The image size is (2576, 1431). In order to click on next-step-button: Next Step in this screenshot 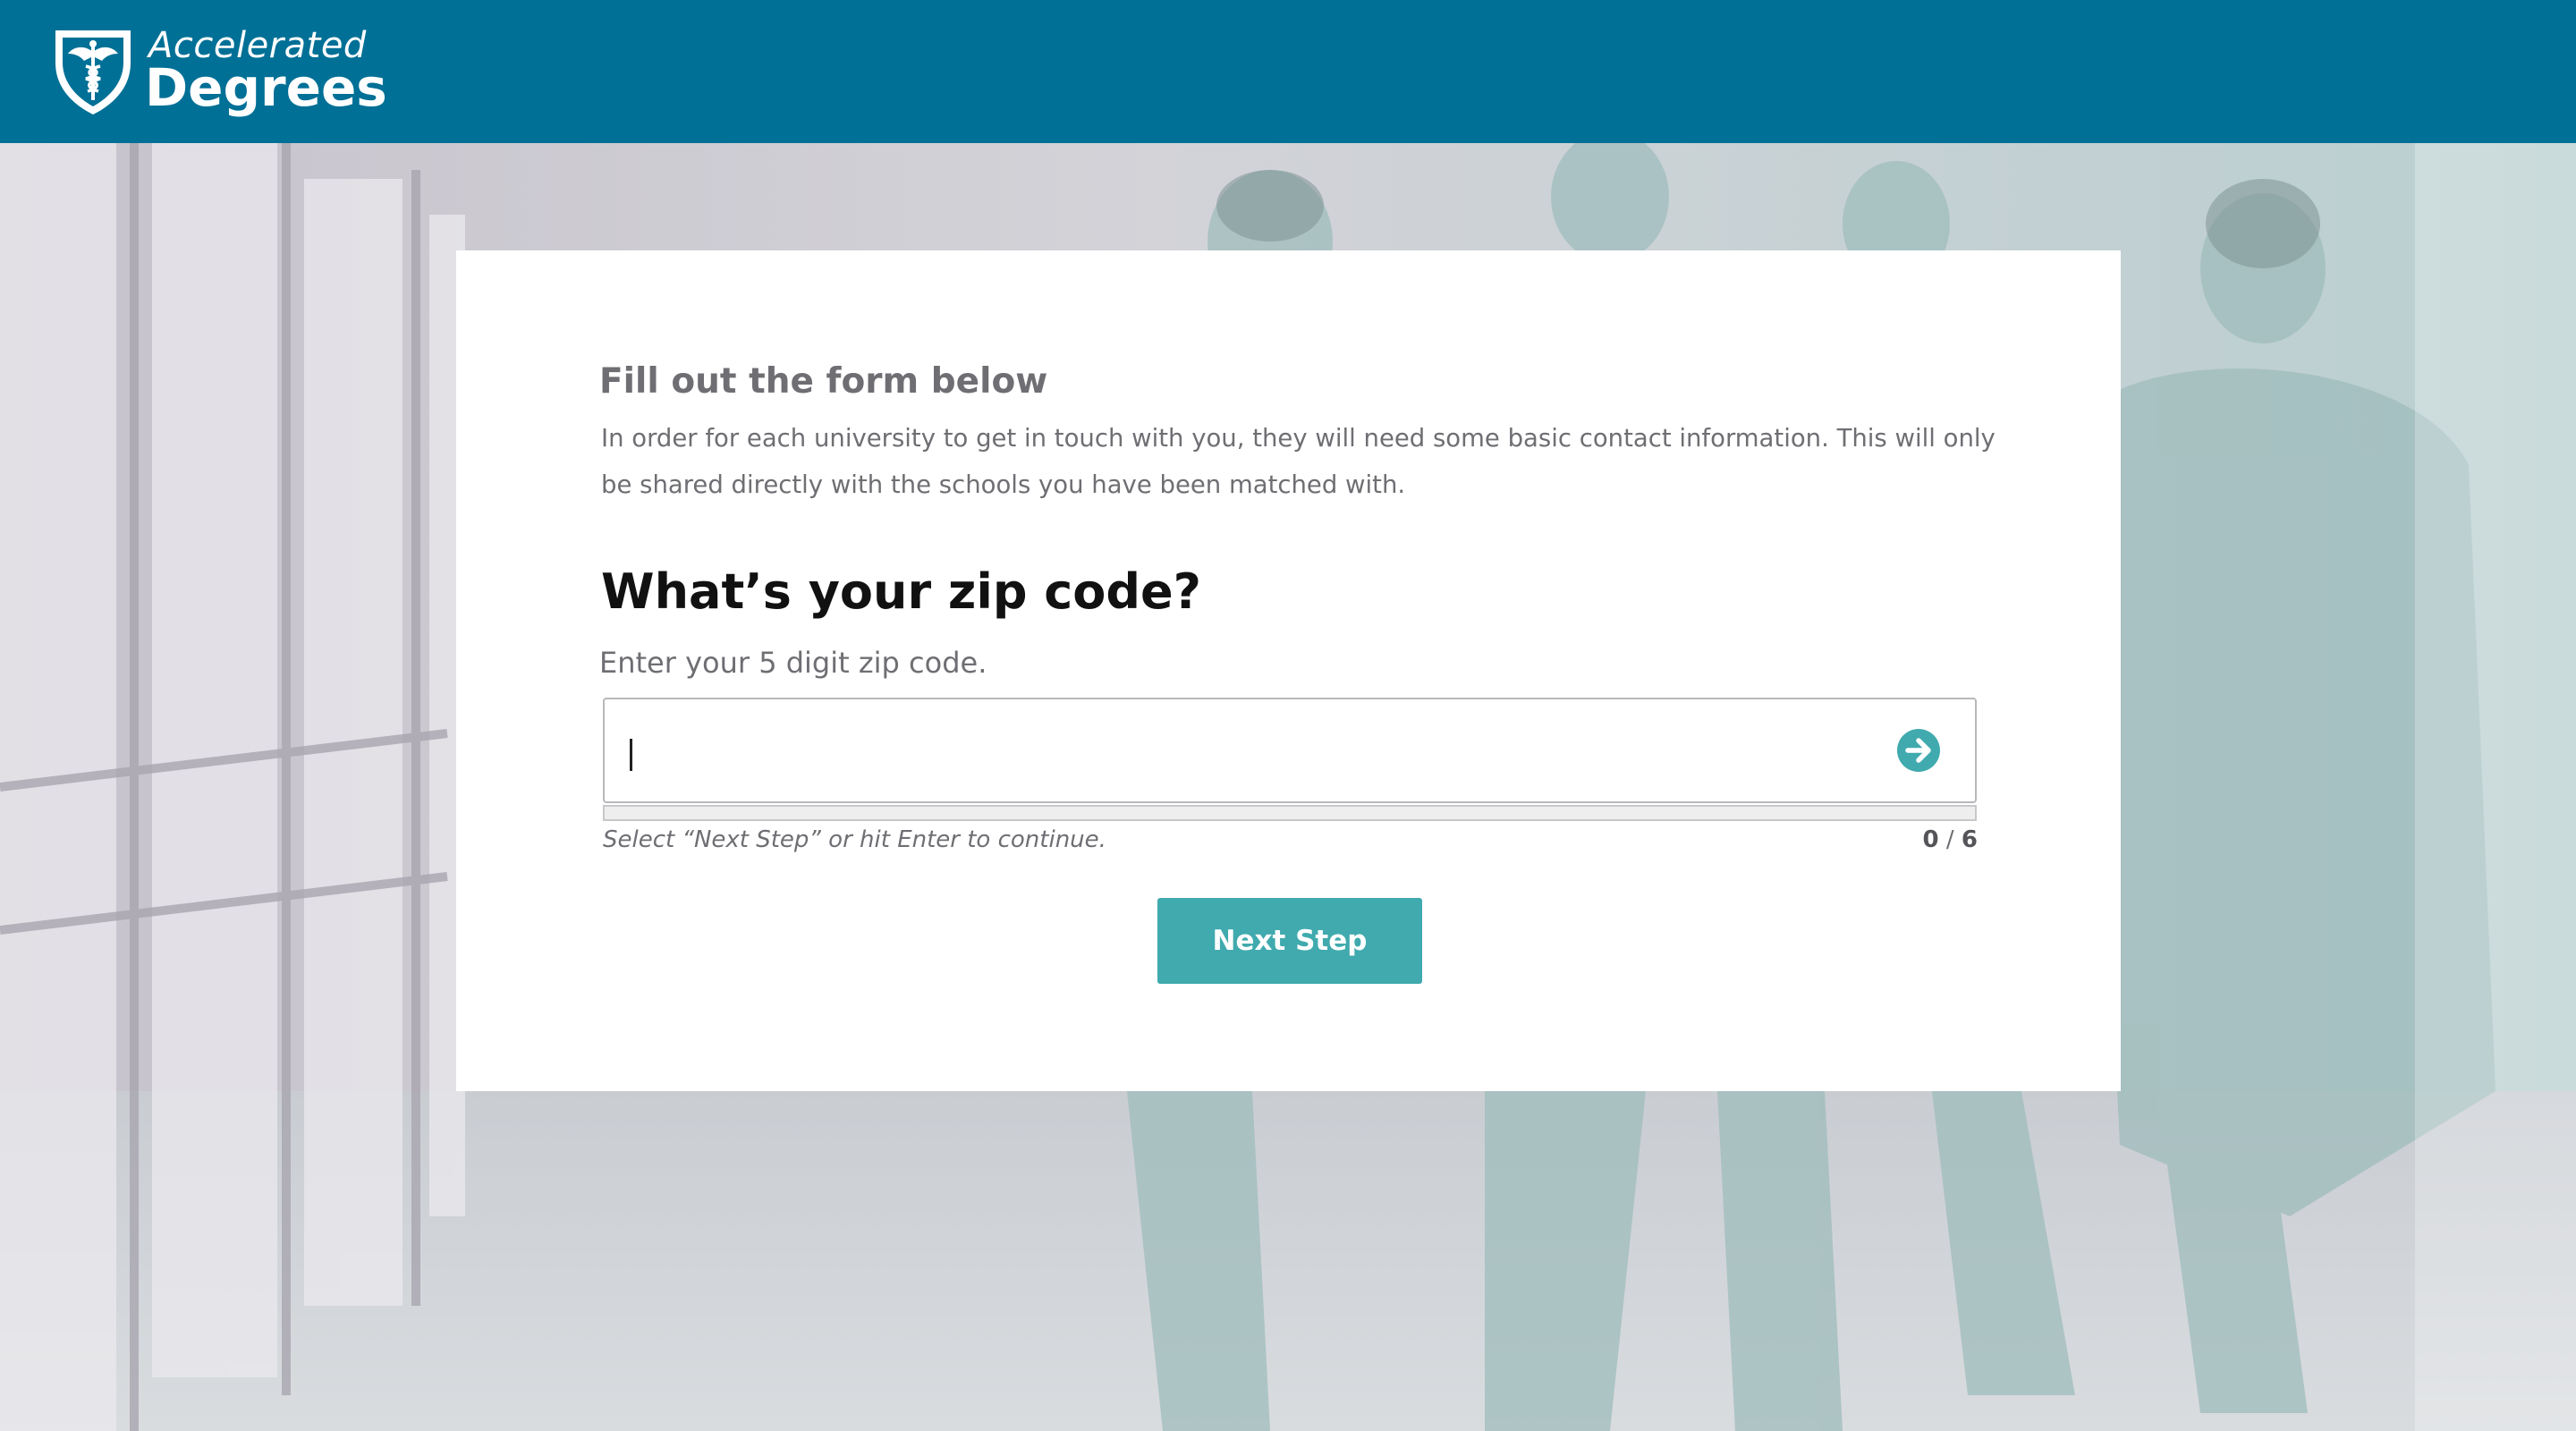, I will do `click(1289, 941)`.